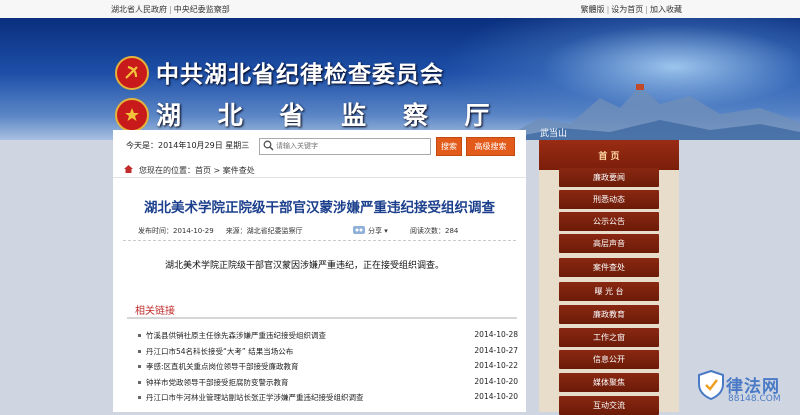 This screenshot has height=415, width=800. Describe the element at coordinates (609, 291) in the screenshot. I see `nav-item: 曝 光 台` at that location.